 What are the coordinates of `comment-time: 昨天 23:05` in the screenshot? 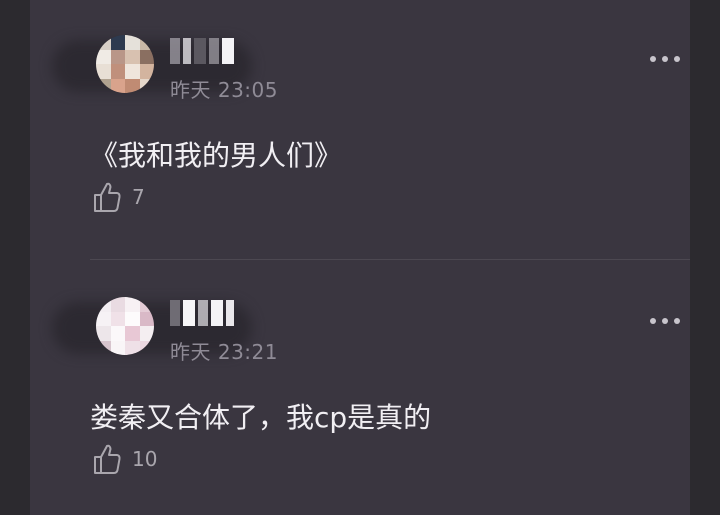 It's located at (224, 90).